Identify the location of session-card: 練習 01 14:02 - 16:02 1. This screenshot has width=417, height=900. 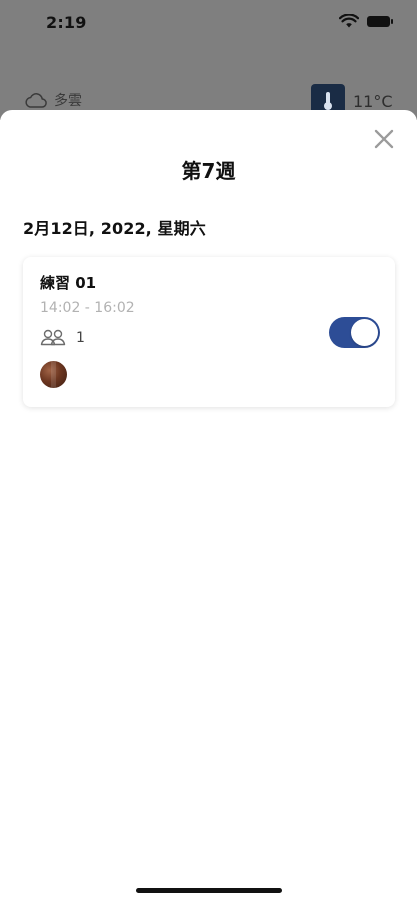
(209, 332).